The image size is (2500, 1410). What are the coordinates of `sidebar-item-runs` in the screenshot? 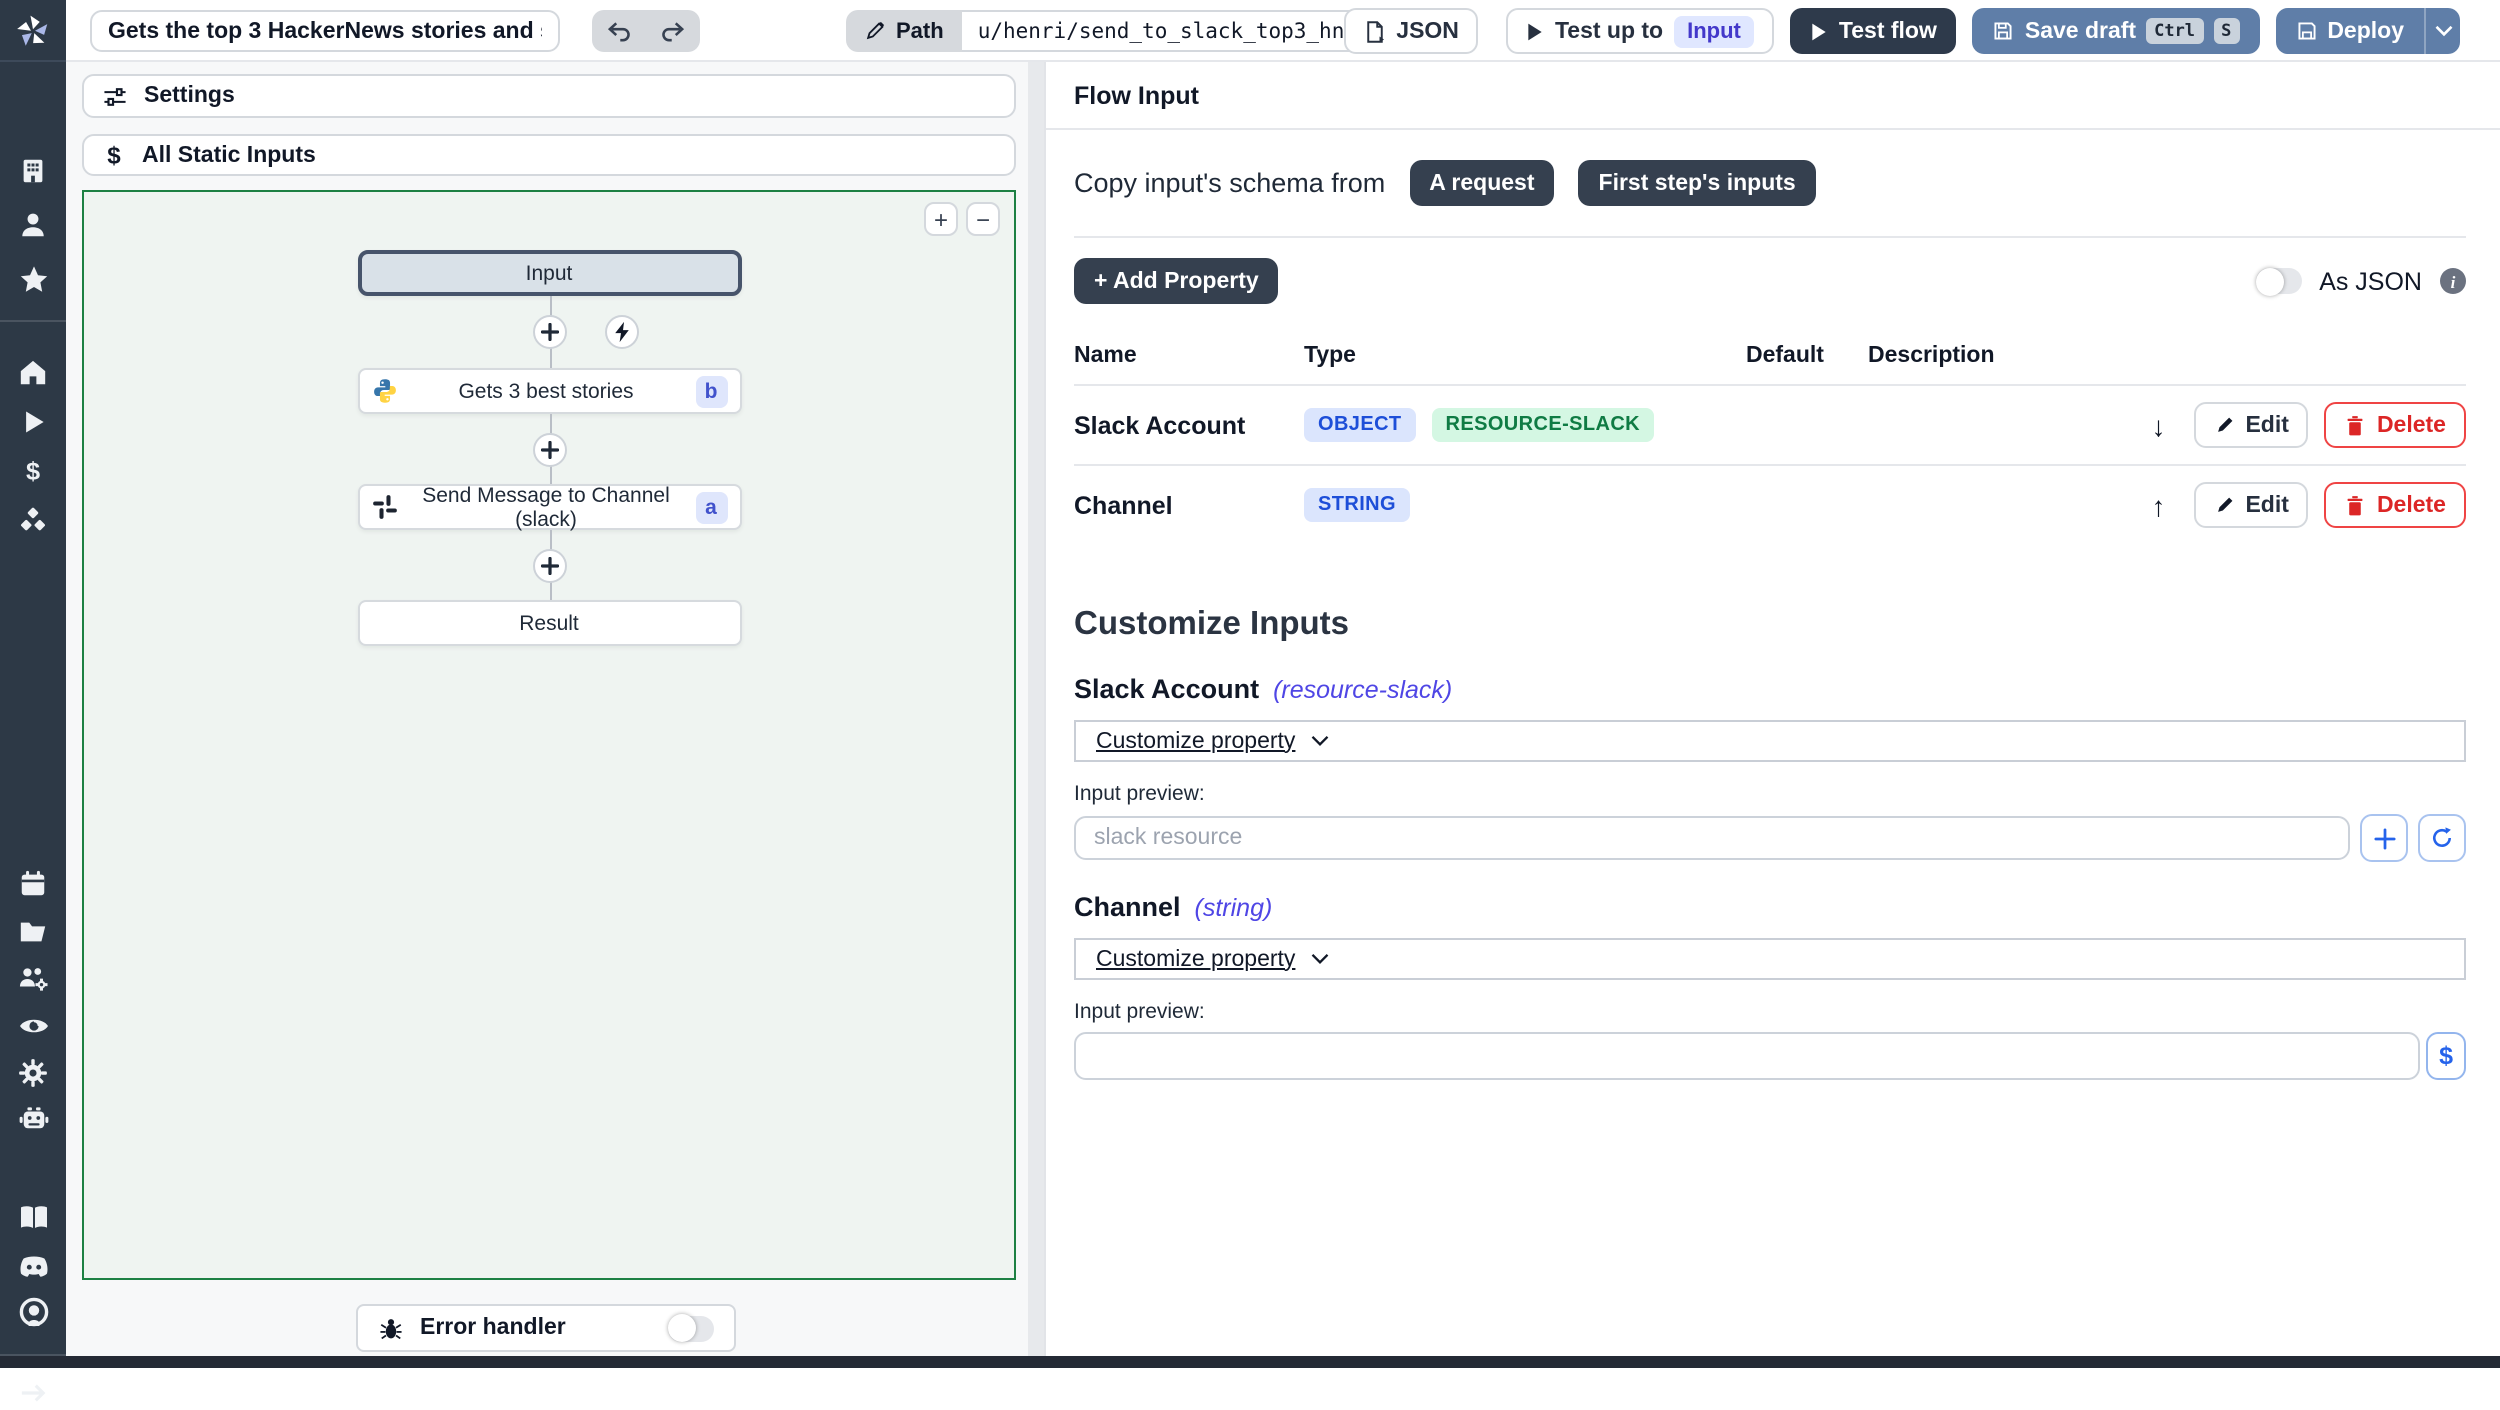 It's located at (33, 422).